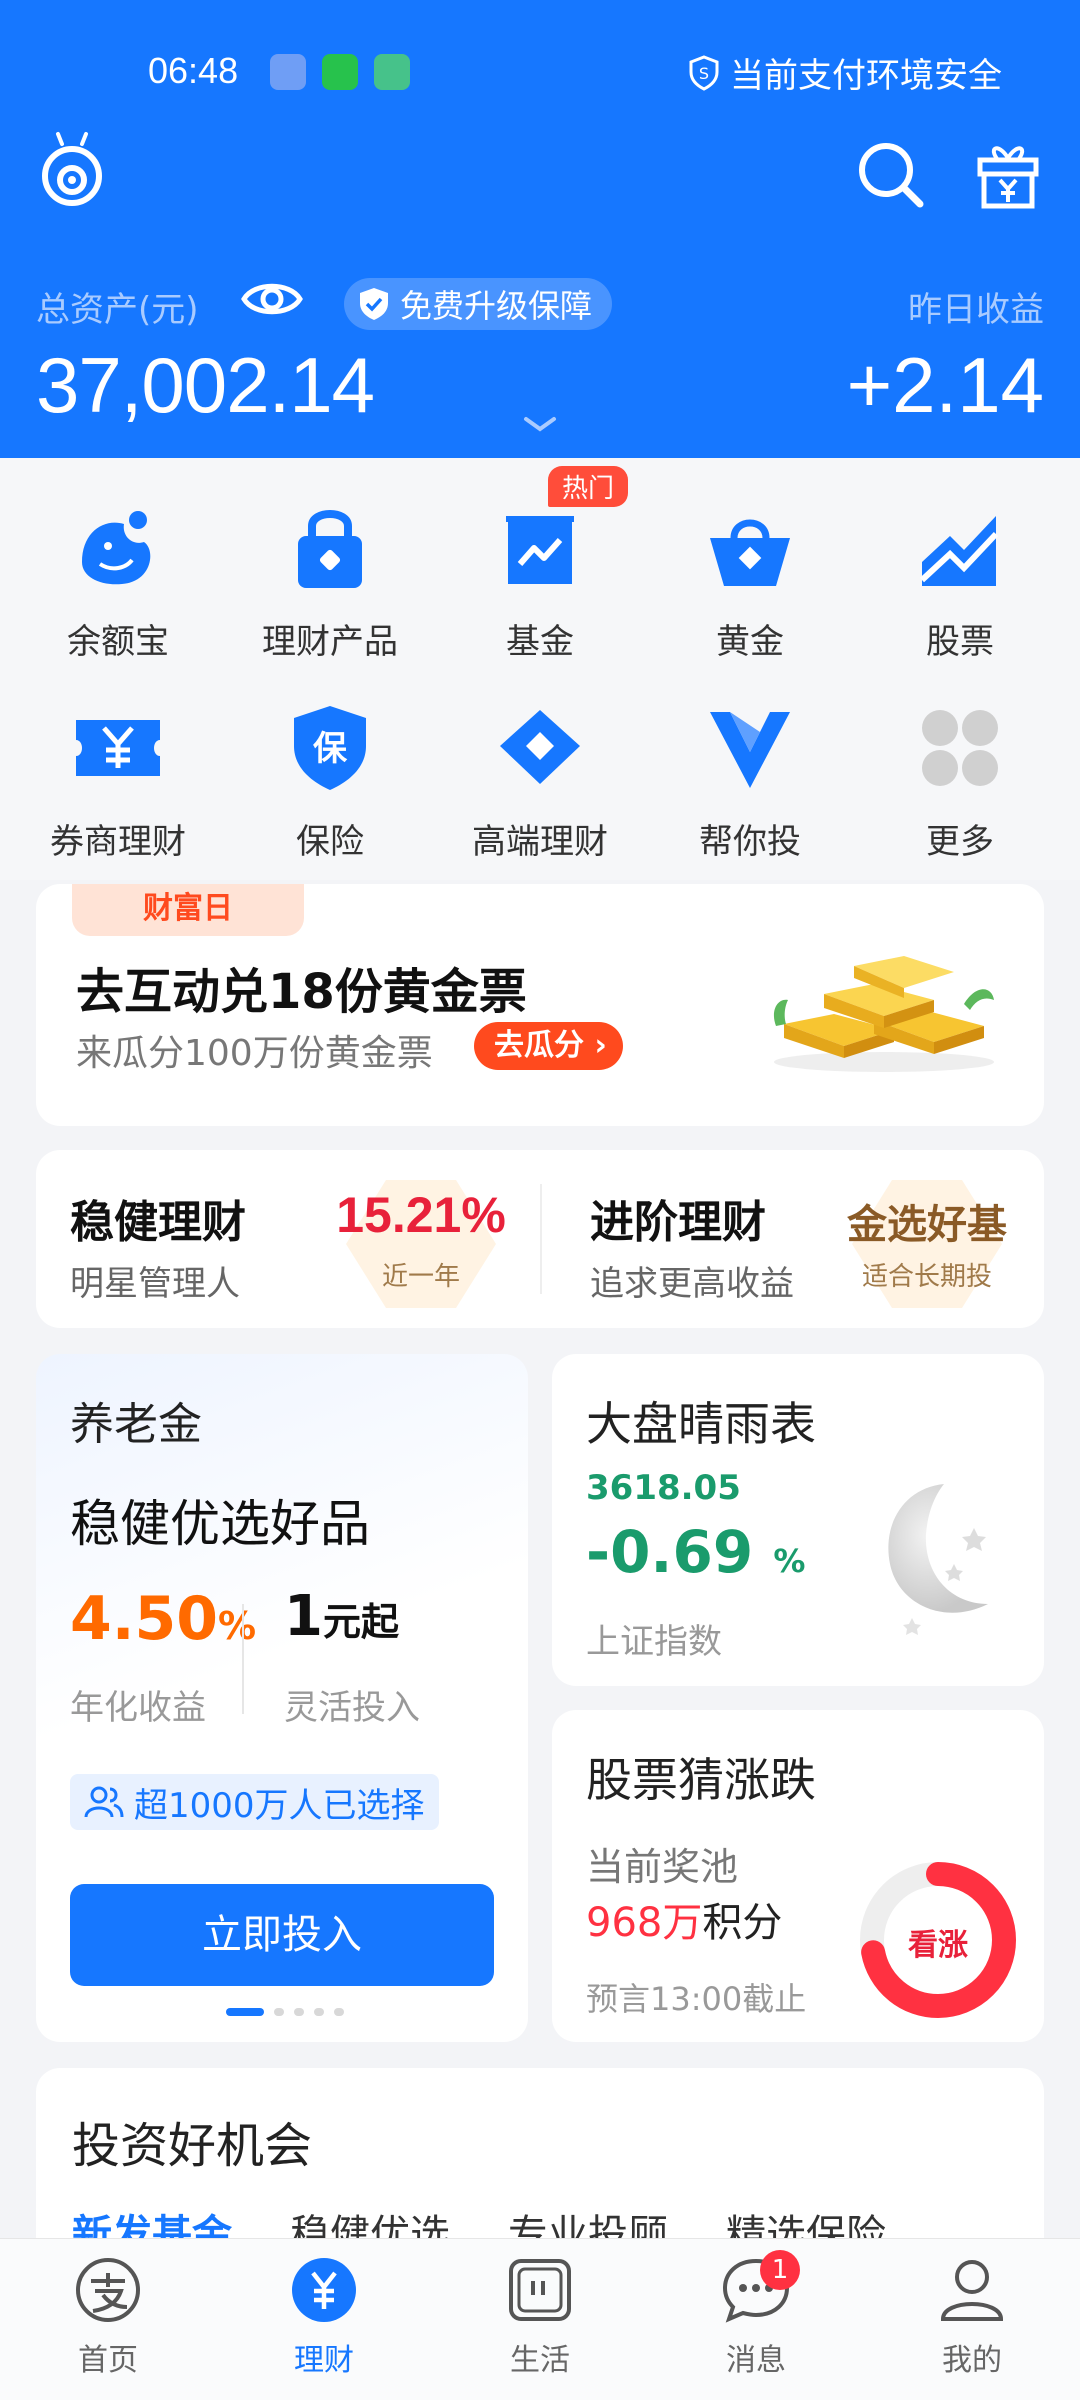 The width and height of the screenshot is (1080, 2400). Describe the element at coordinates (663, 1488) in the screenshot. I see `index-value: 3618.05` at that location.